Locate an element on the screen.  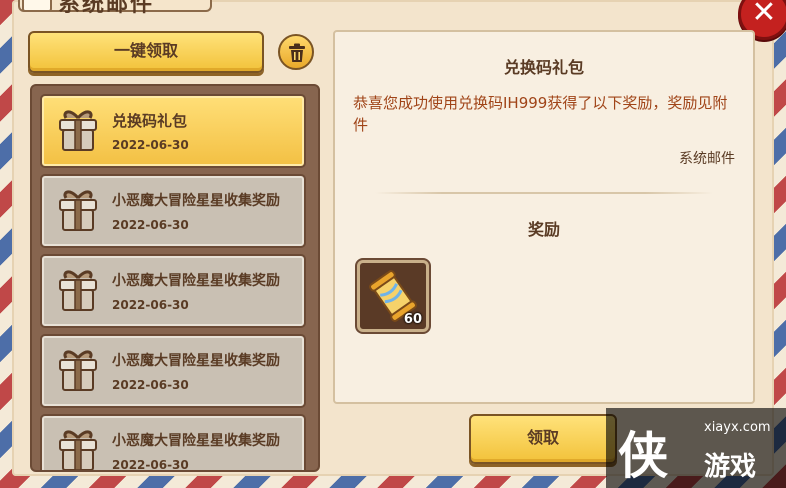
mail-item-title: 兑换码礼包 is located at coordinates (150, 121).